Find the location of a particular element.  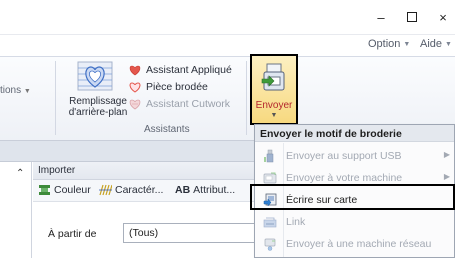

assistant-cutwork-button: Assistant Cutwork is located at coordinates (179, 104).